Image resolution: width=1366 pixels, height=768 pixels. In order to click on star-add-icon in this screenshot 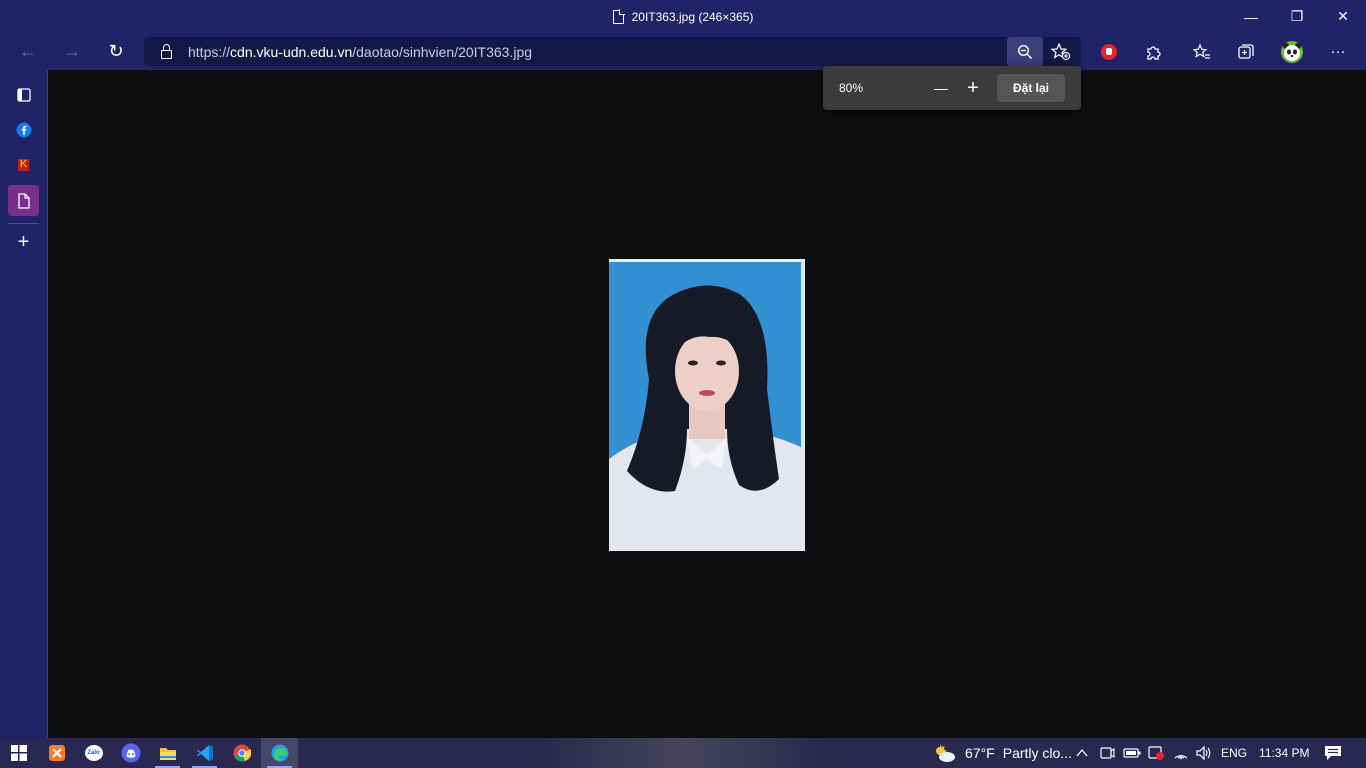, I will do `click(1061, 51)`.